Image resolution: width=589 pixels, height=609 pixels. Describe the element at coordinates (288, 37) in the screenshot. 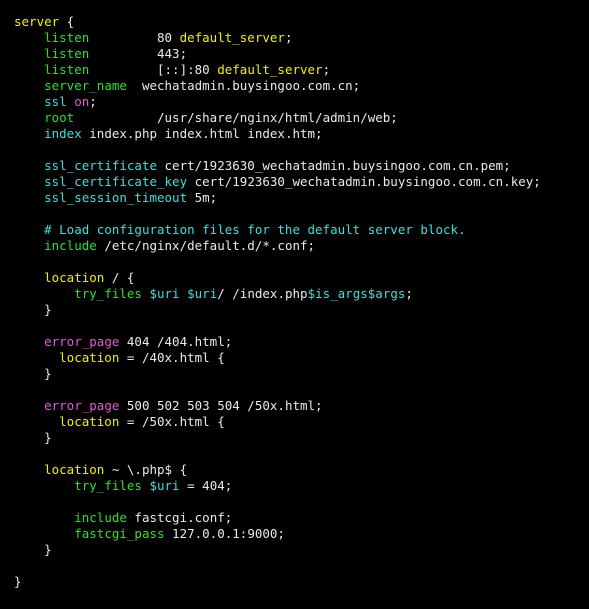

I see `line-listen-80-token-5: ;` at that location.